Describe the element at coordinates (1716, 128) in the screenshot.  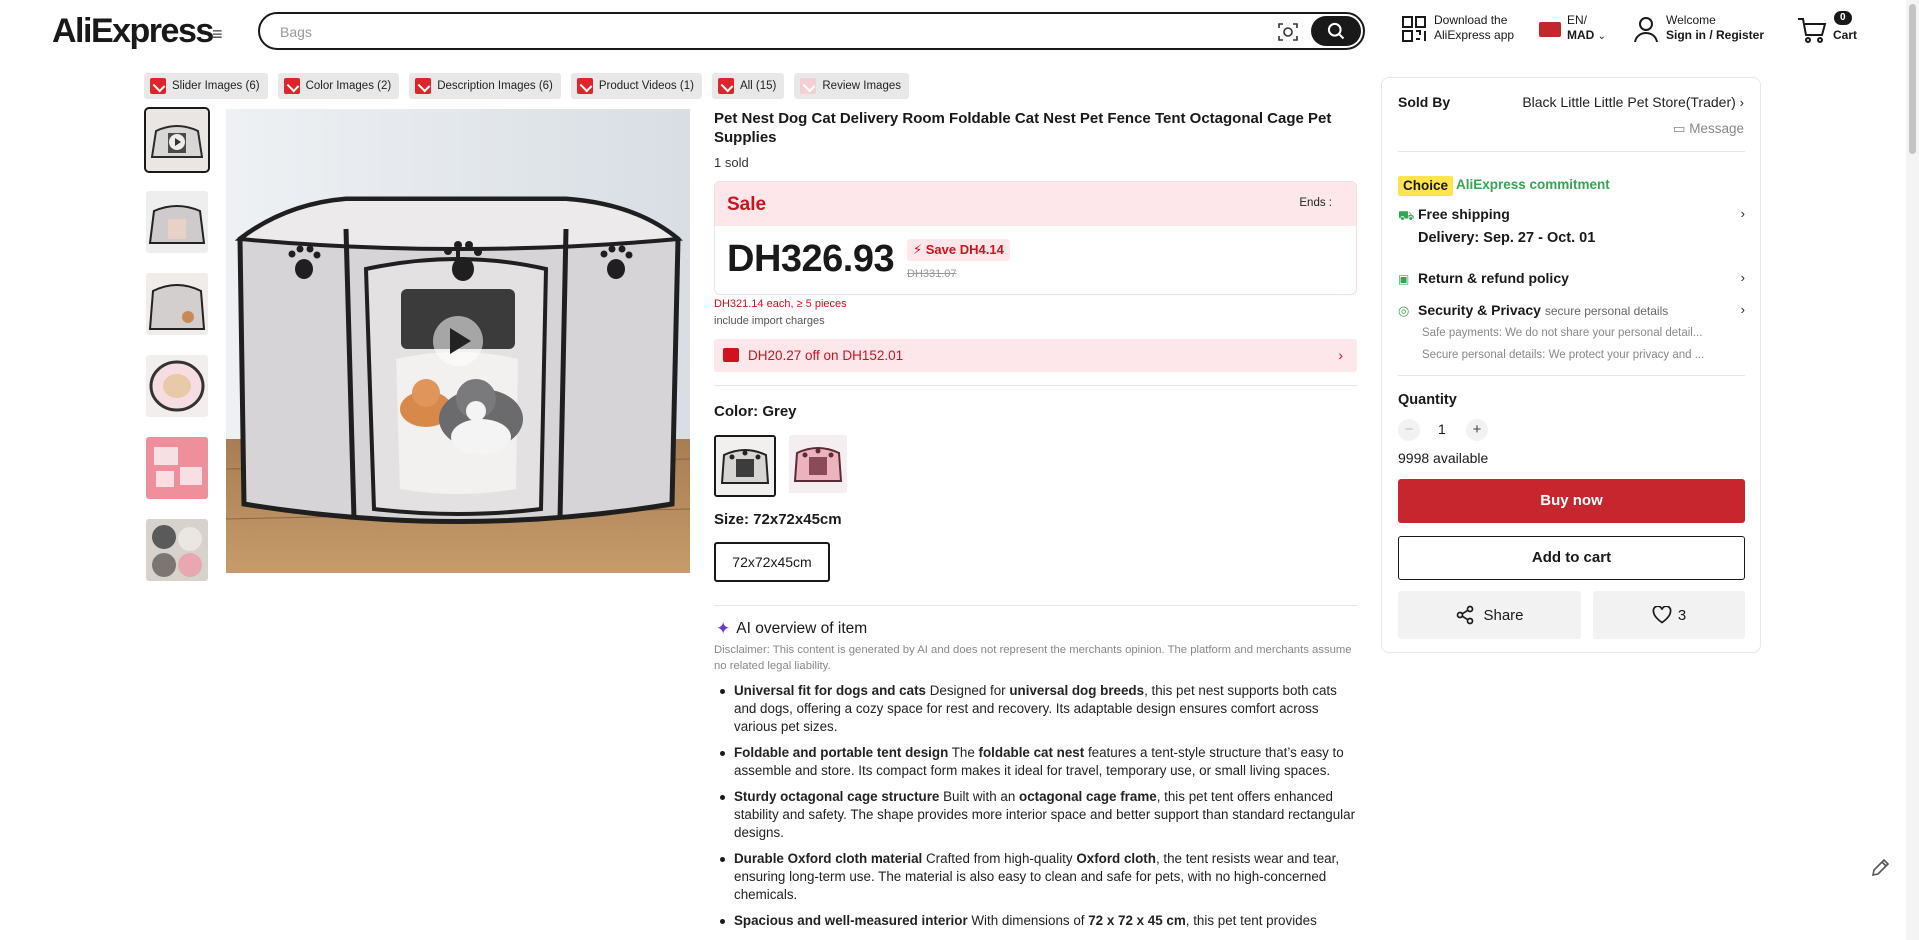
I see `message-label: Message` at that location.